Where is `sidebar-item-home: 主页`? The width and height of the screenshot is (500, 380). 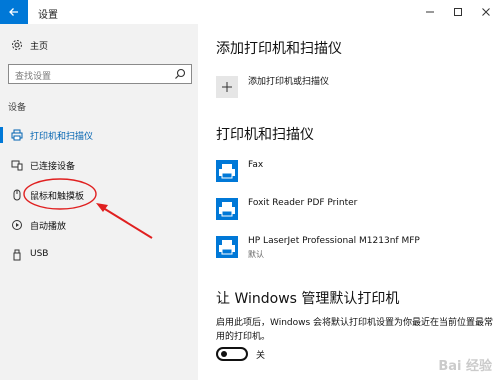
sidebar-item-home: 主页 is located at coordinates (99, 45).